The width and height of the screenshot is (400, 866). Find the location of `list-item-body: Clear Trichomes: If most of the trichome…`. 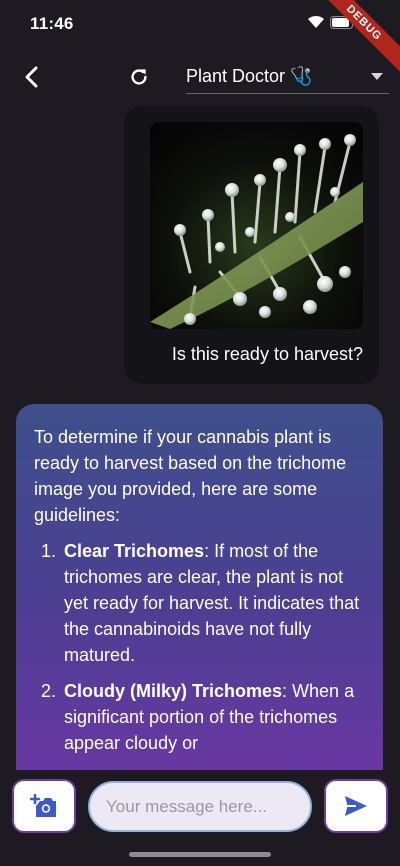

list-item-body: Clear Trichomes: If most of the trichome… is located at coordinates (214, 603).